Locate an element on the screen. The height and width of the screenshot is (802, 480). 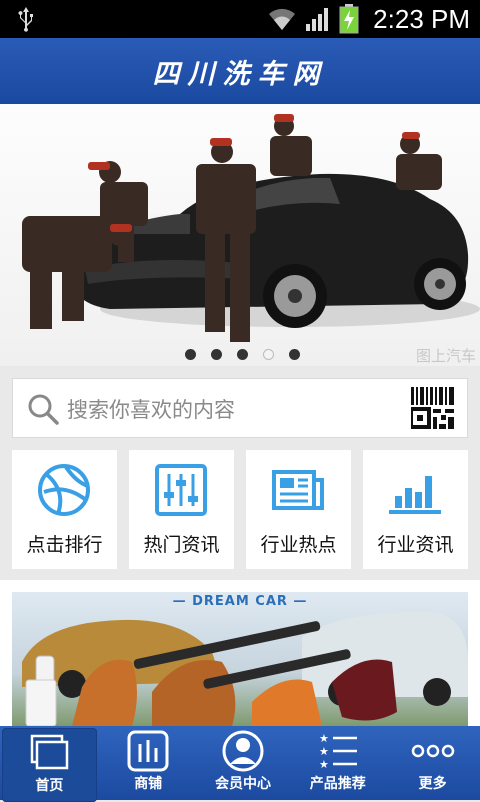
quick-link-label: 行业资讯 is located at coordinates (415, 545).